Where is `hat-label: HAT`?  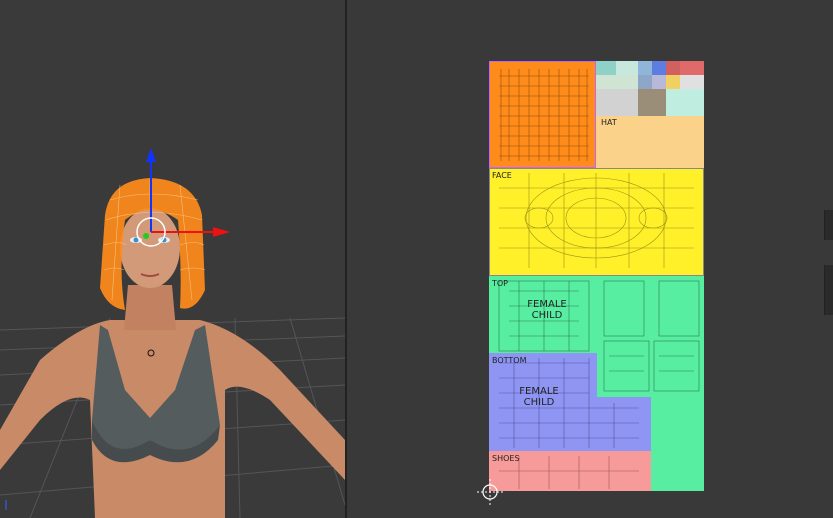
hat-label: HAT is located at coordinates (609, 122).